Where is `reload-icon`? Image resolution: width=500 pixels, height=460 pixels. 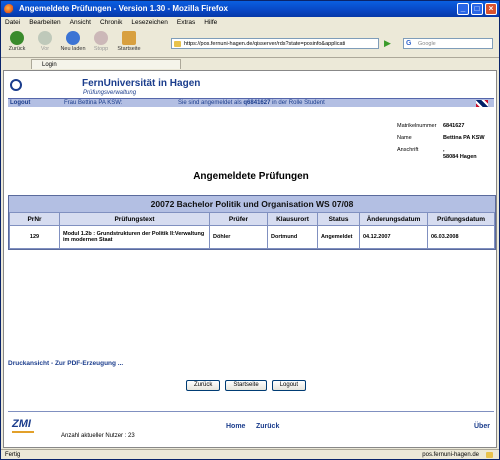 reload-icon is located at coordinates (73, 38).